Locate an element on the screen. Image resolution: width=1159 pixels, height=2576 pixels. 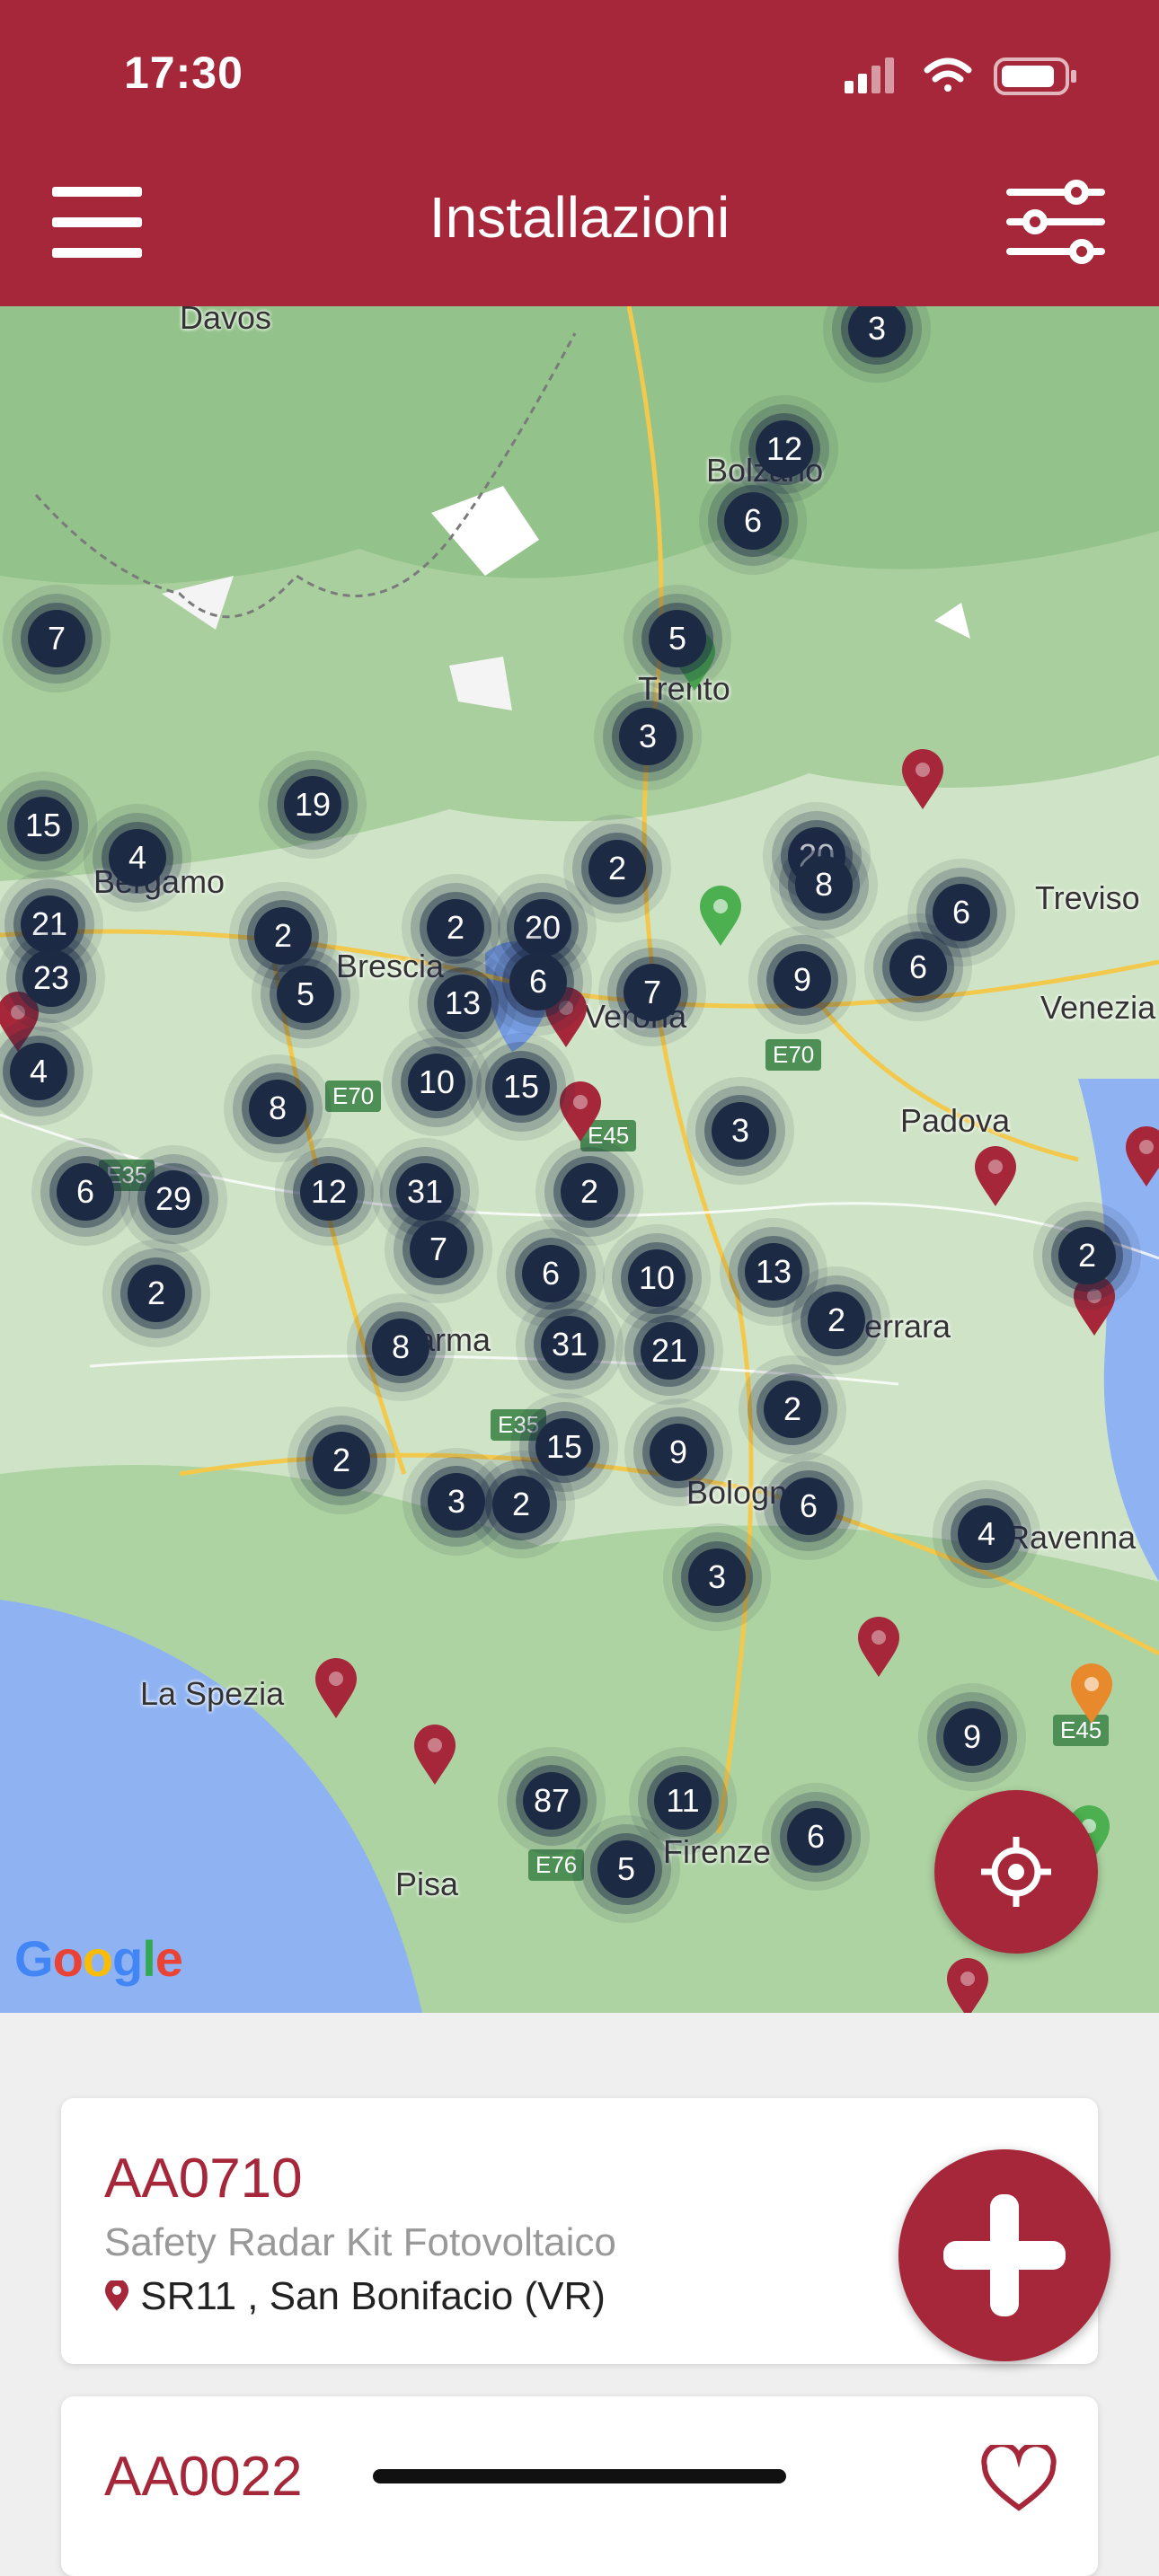
map-cluster: 23 is located at coordinates (51, 978).